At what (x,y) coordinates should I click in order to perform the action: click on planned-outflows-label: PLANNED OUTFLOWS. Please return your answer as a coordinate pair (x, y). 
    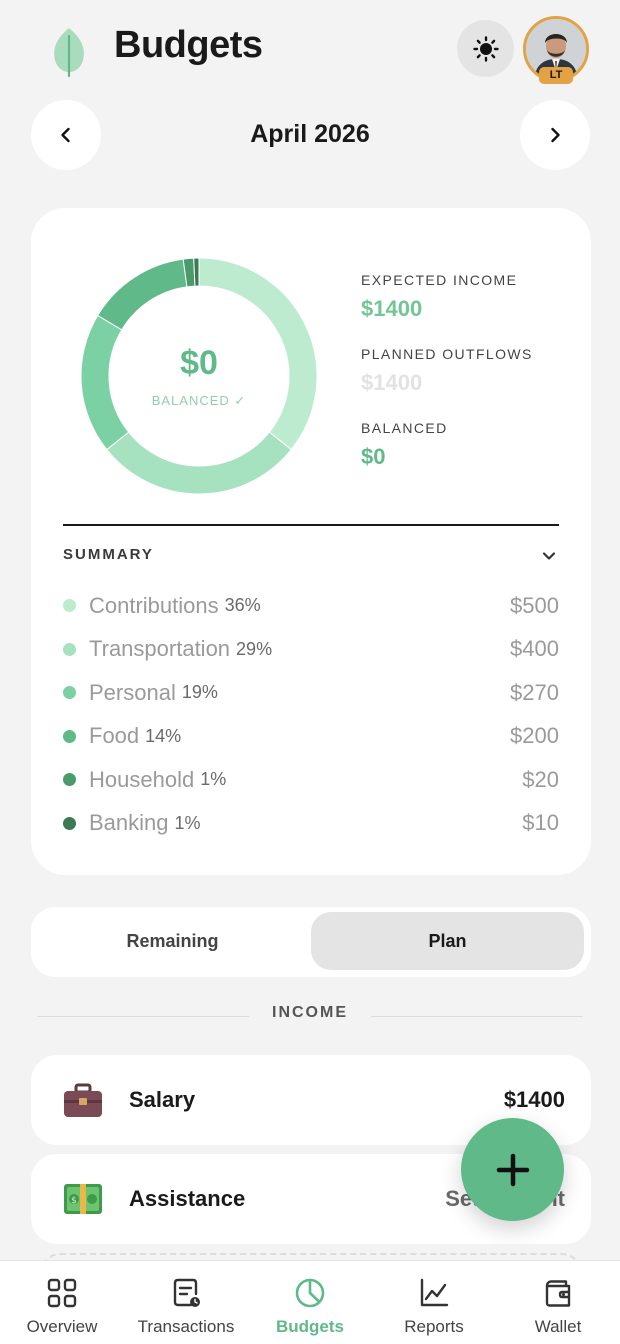
    Looking at the image, I should click on (447, 354).